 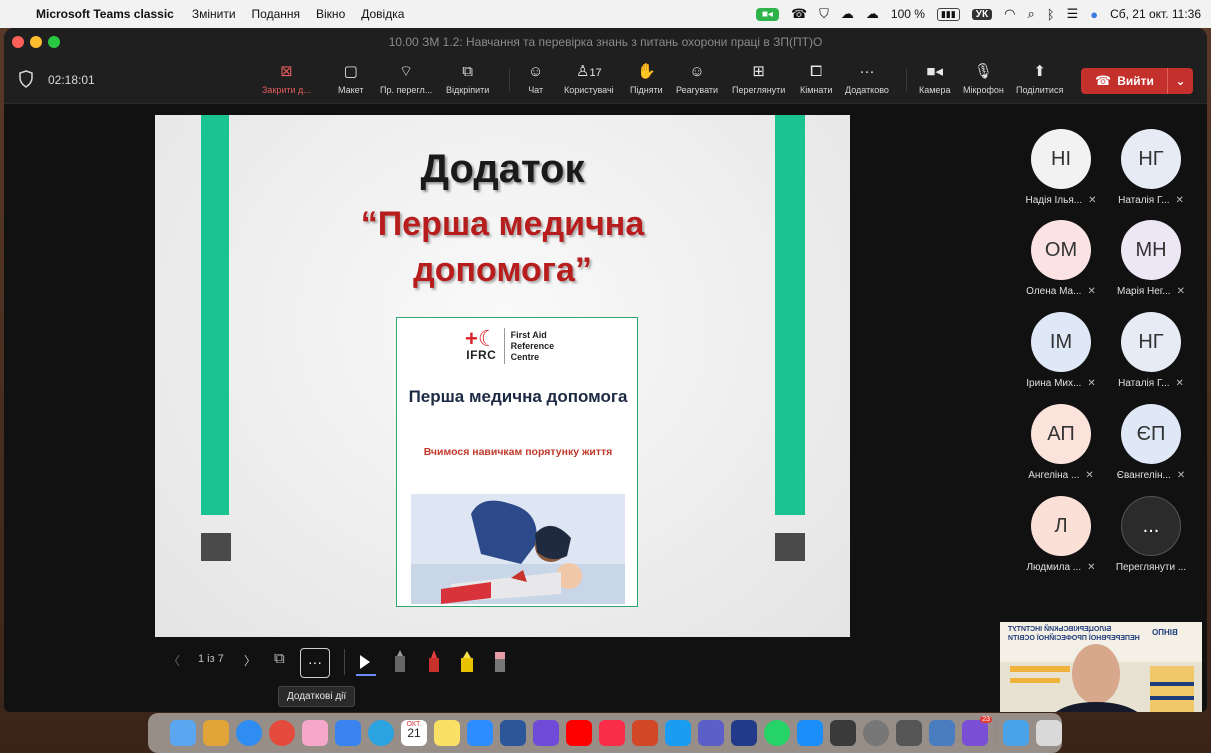 I want to click on wifi-icon: ◠, so click(x=1009, y=14).